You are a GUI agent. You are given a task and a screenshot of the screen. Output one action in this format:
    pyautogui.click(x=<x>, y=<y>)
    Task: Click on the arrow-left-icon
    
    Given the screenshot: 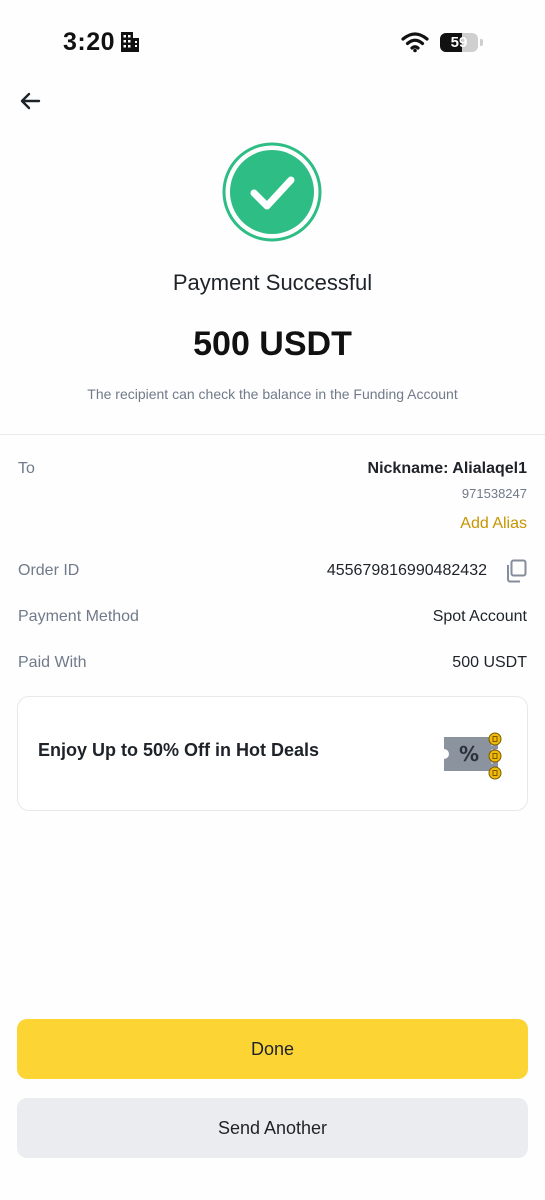 What is the action you would take?
    pyautogui.click(x=30, y=101)
    